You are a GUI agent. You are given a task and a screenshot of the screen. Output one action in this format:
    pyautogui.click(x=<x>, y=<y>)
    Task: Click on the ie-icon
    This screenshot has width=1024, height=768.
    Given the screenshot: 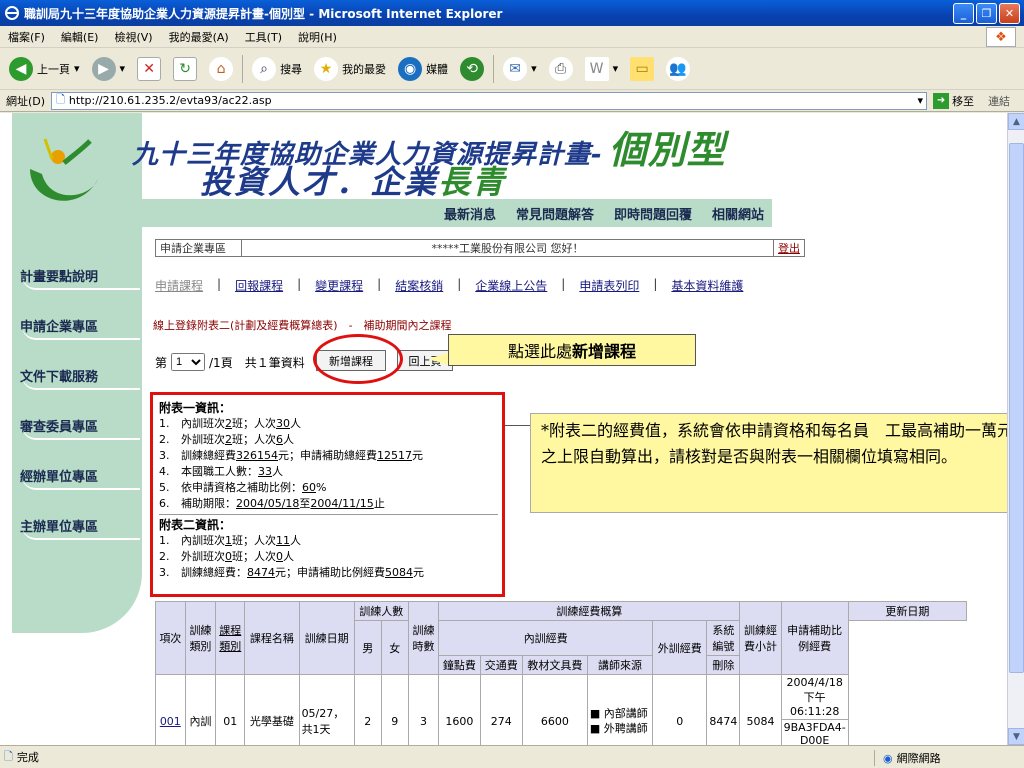 What is the action you would take?
    pyautogui.click(x=12, y=13)
    